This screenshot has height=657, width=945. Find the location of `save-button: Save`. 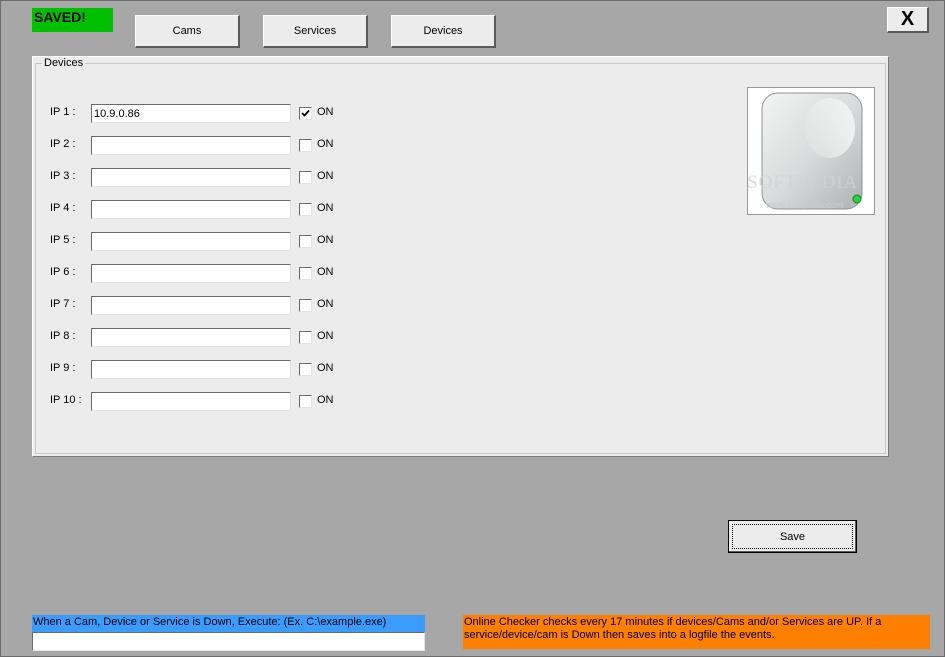

save-button: Save is located at coordinates (792, 536).